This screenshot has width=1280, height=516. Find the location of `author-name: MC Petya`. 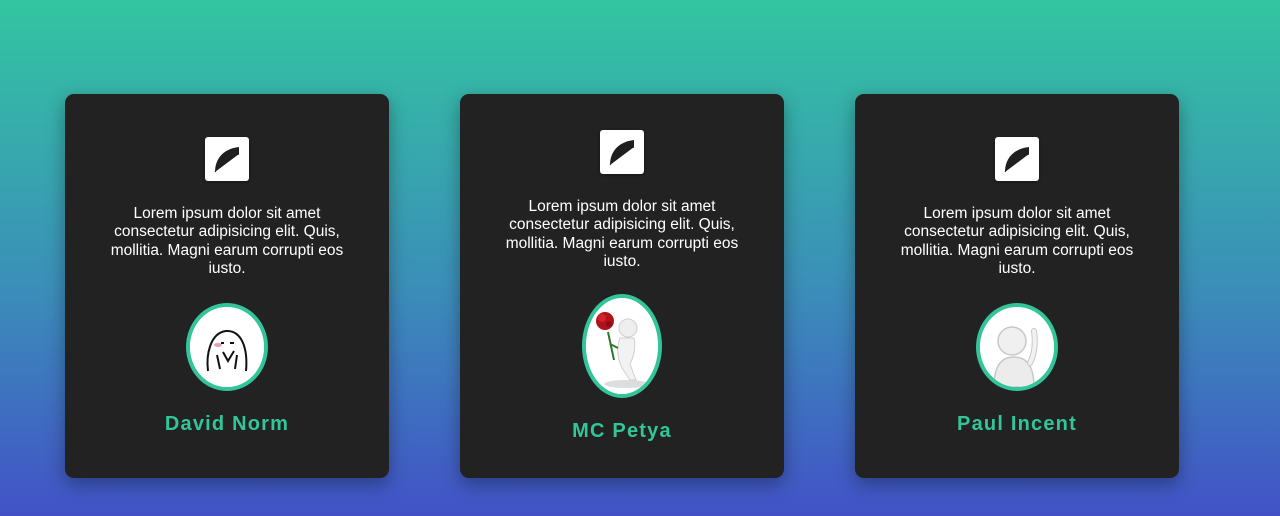

author-name: MC Petya is located at coordinates (622, 430).